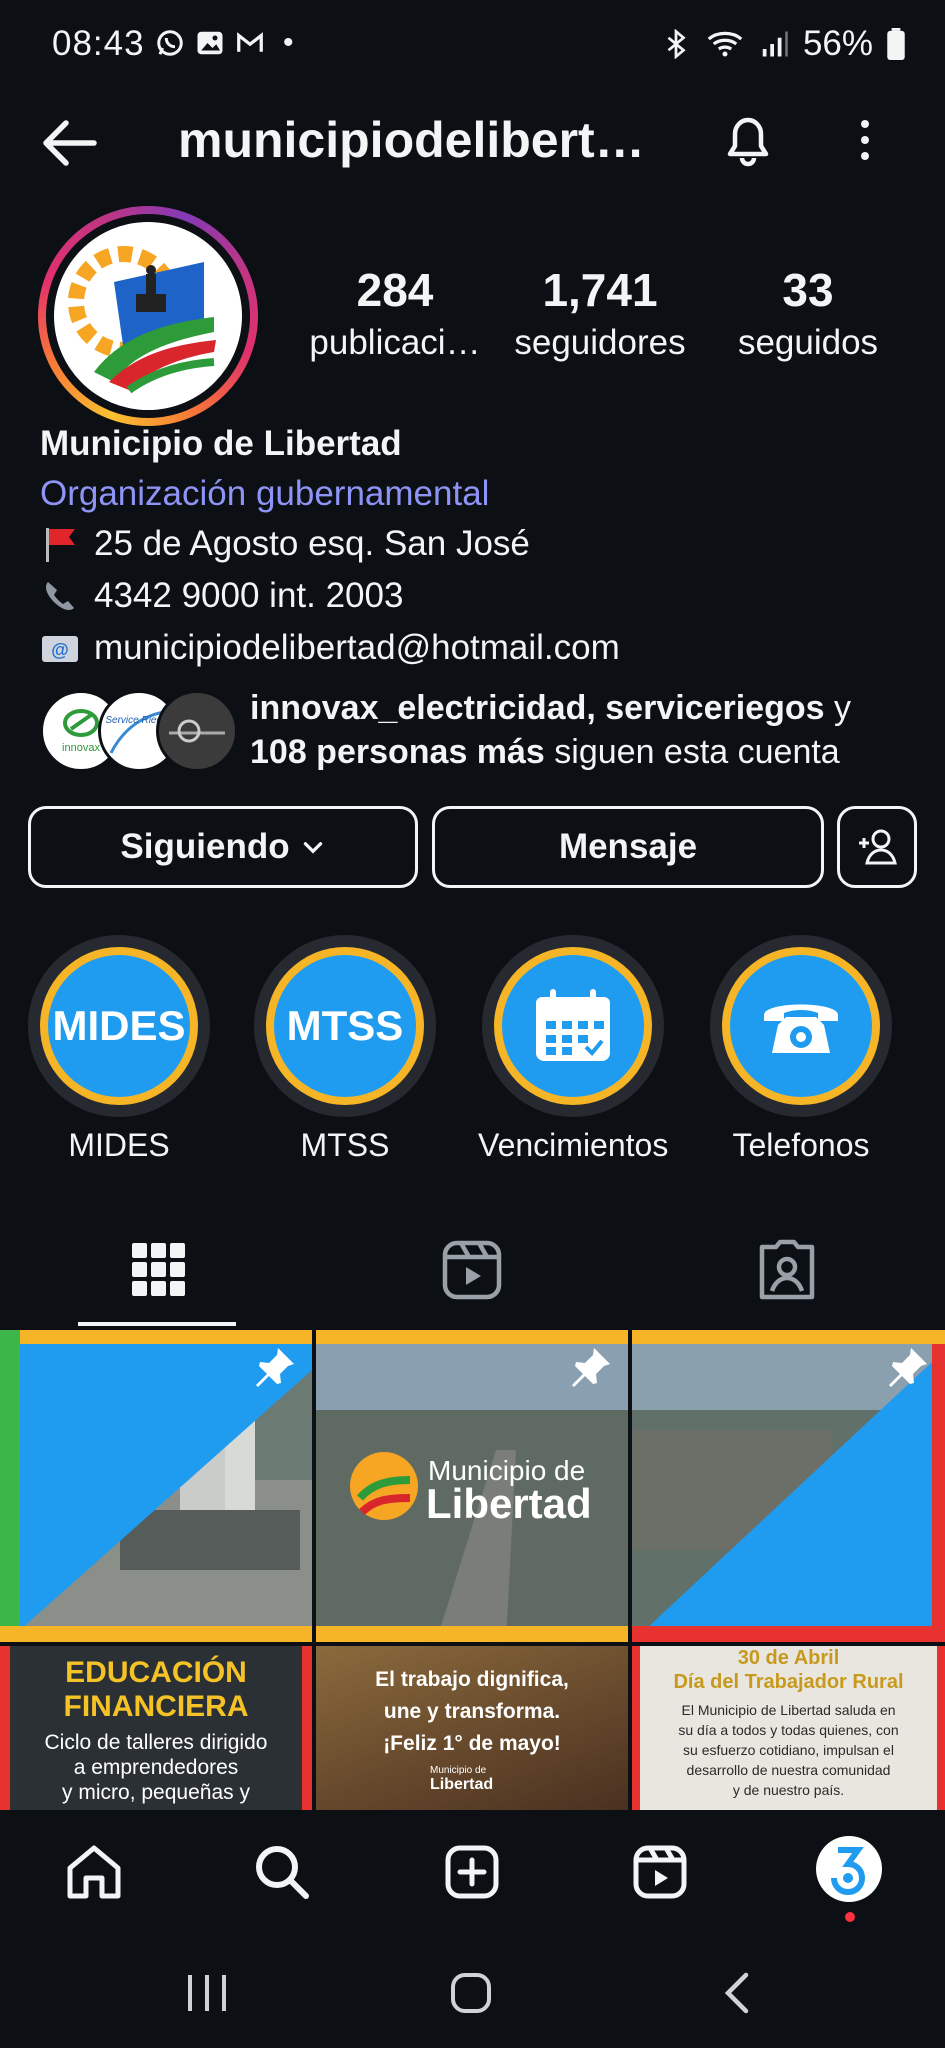 The width and height of the screenshot is (945, 2048). What do you see at coordinates (71, 143) in the screenshot?
I see `back-arrow-icon` at bounding box center [71, 143].